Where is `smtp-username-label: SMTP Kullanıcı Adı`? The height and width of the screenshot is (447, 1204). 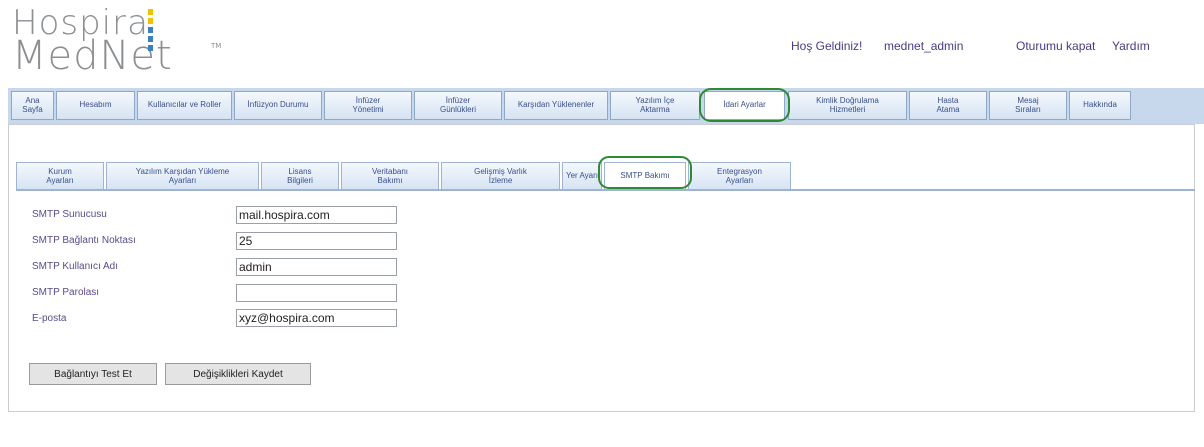
smtp-username-label: SMTP Kullanıcı Adı is located at coordinates (75, 266).